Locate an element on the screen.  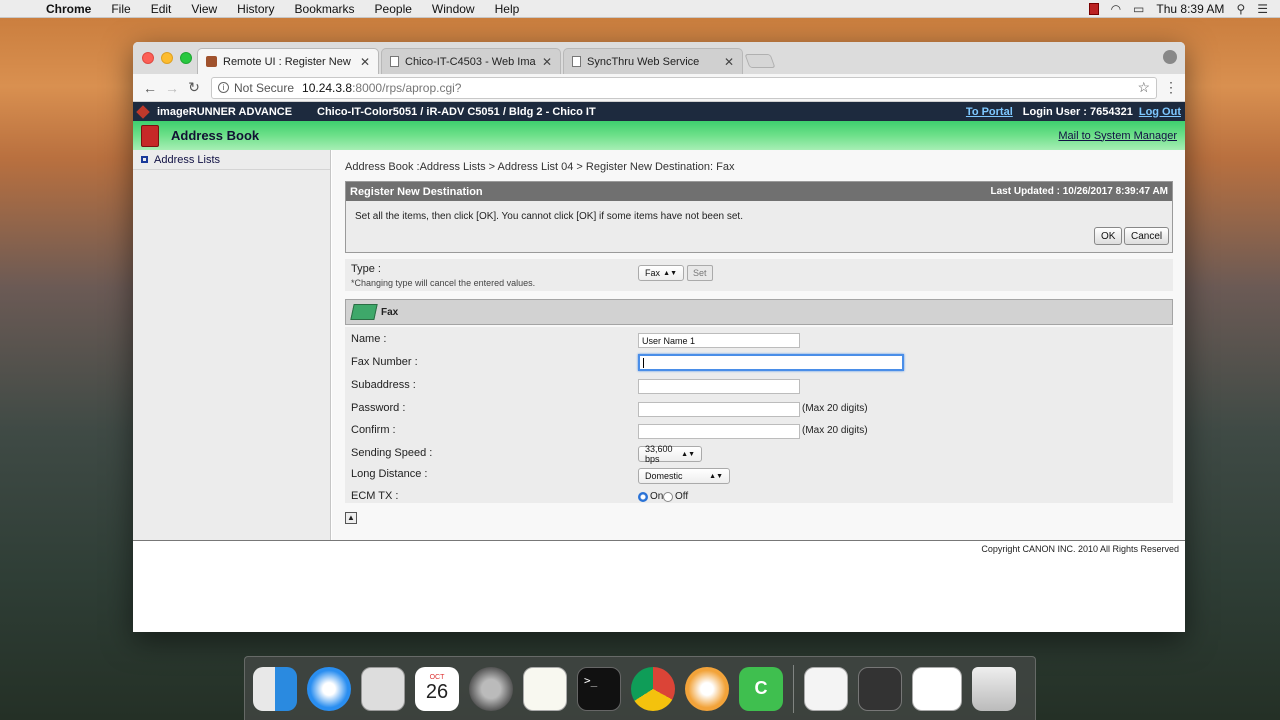
cancel-button: Cancel is located at coordinates (1147, 236).